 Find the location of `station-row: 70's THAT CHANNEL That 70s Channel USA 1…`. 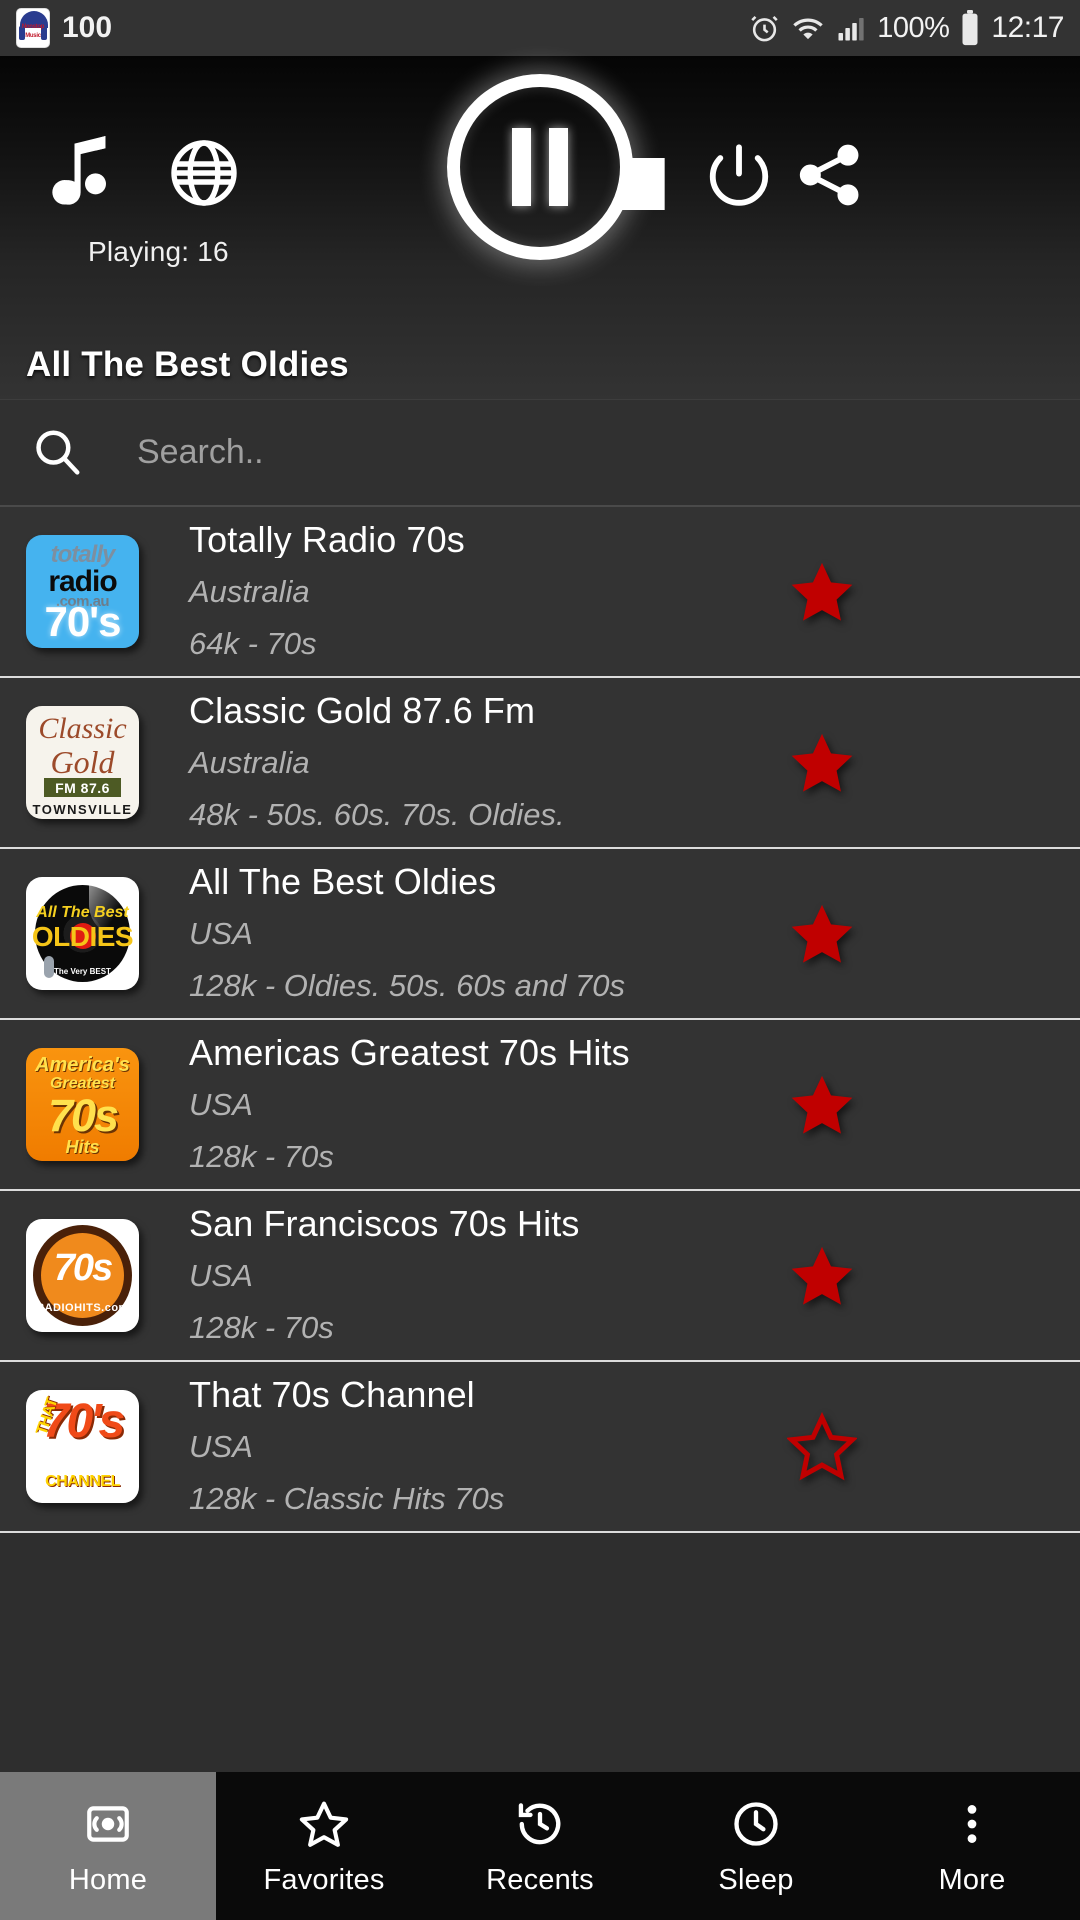

station-row: 70's THAT CHANNEL That 70s Channel USA 1… is located at coordinates (540, 1447).